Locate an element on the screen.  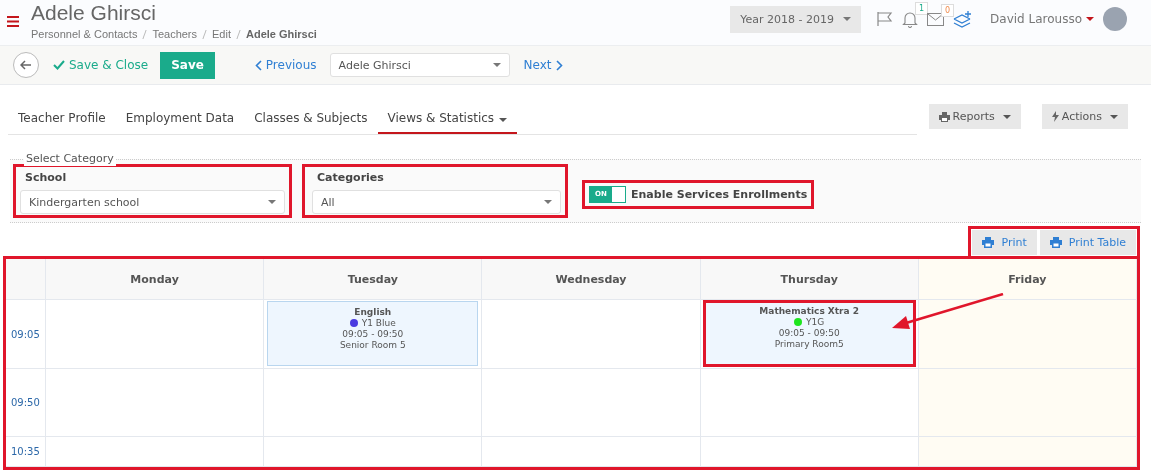
back-button is located at coordinates (26, 65).